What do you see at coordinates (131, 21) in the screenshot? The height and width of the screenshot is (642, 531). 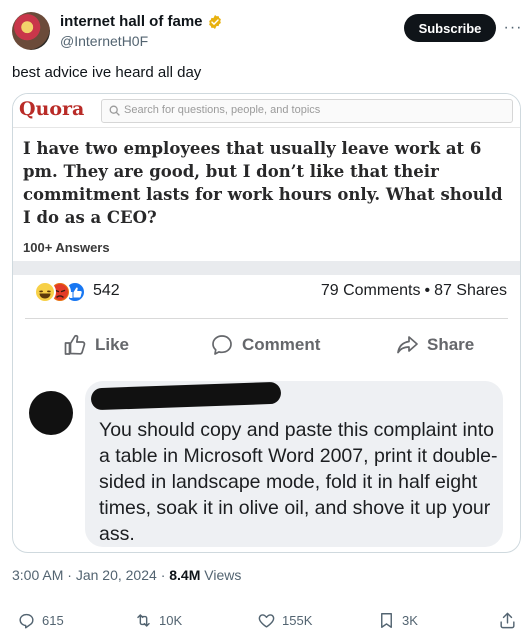 I see `author-display-name: internet hall of fame` at bounding box center [131, 21].